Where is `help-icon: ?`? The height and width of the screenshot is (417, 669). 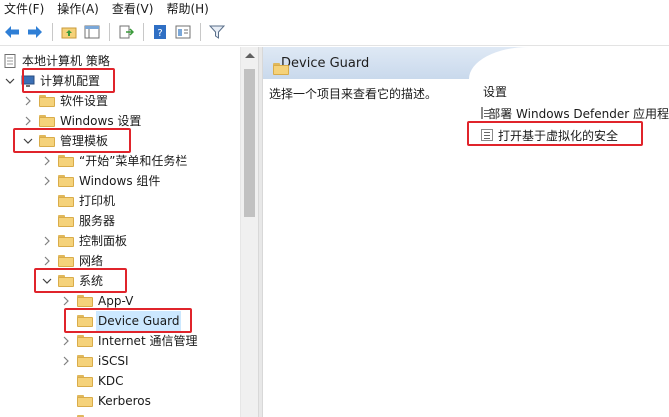
help-icon: ? is located at coordinates (160, 32).